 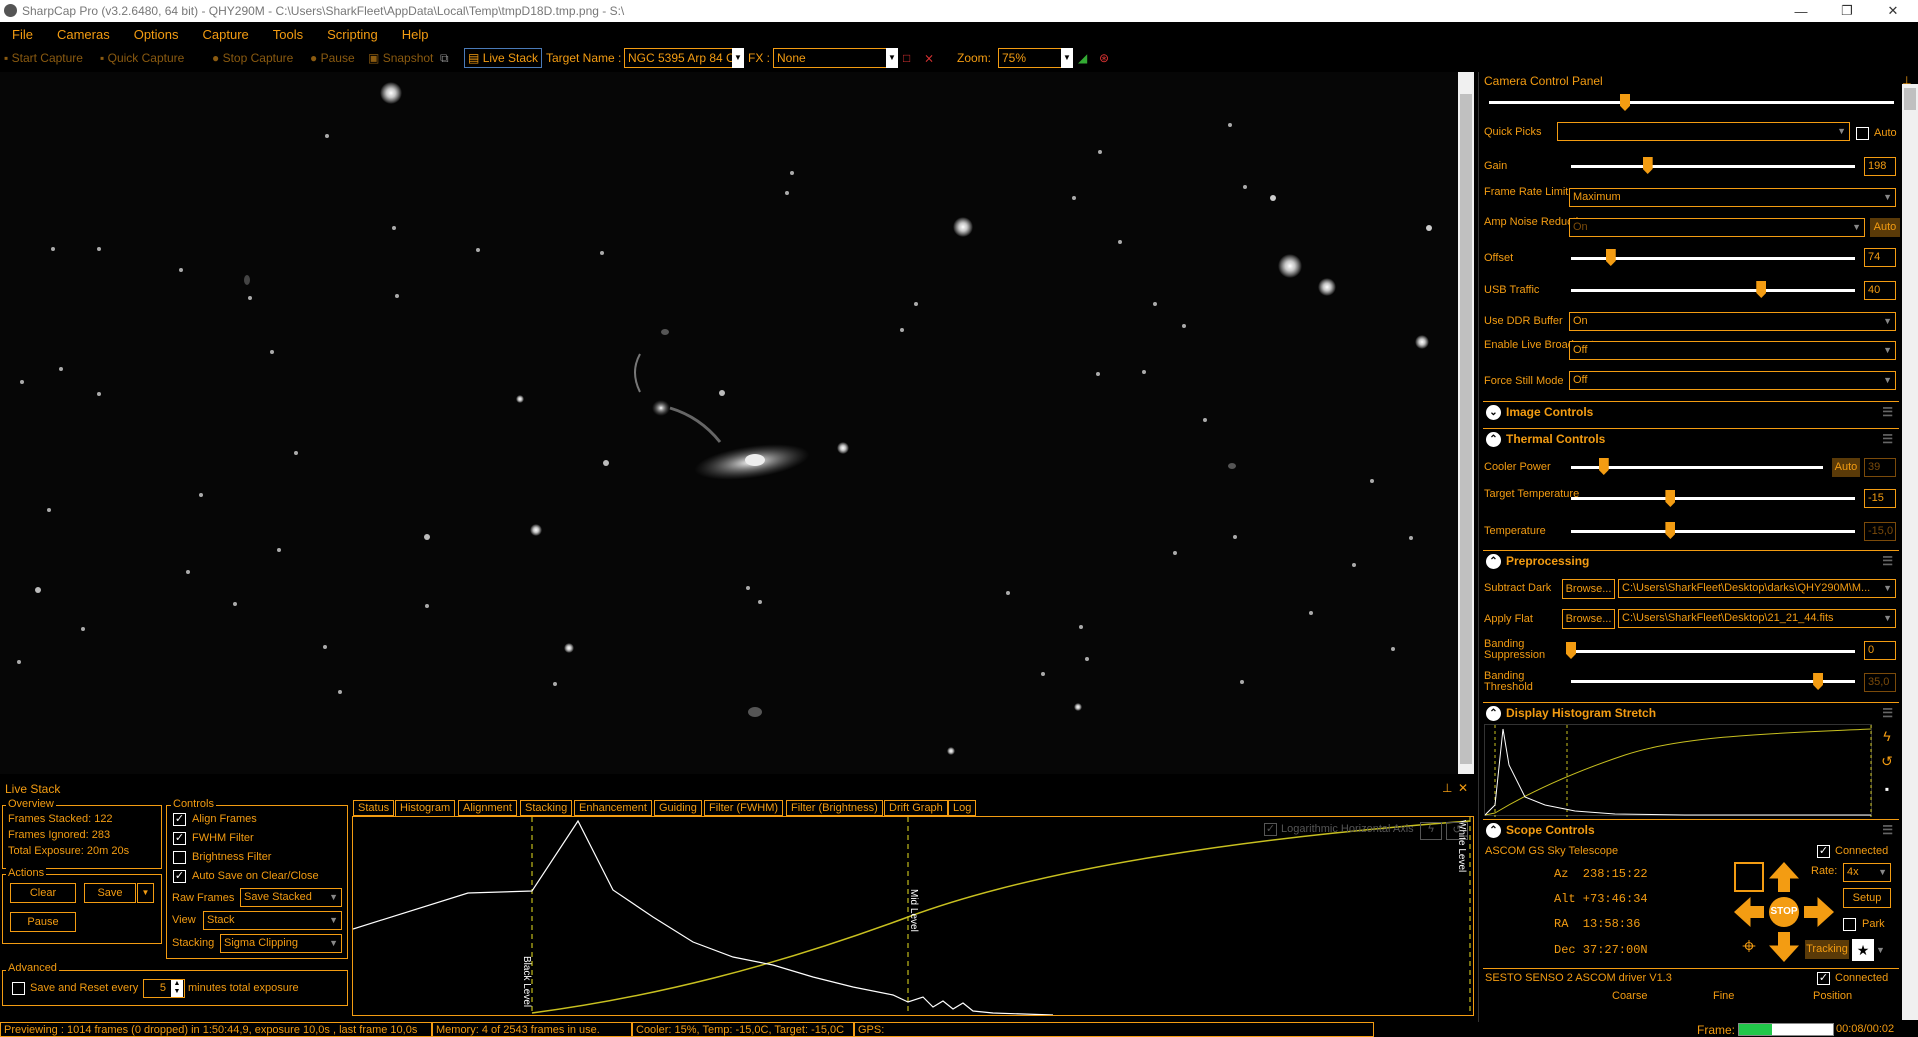 I want to click on histogram-reset-icon: ↺, so click(x=1457, y=831).